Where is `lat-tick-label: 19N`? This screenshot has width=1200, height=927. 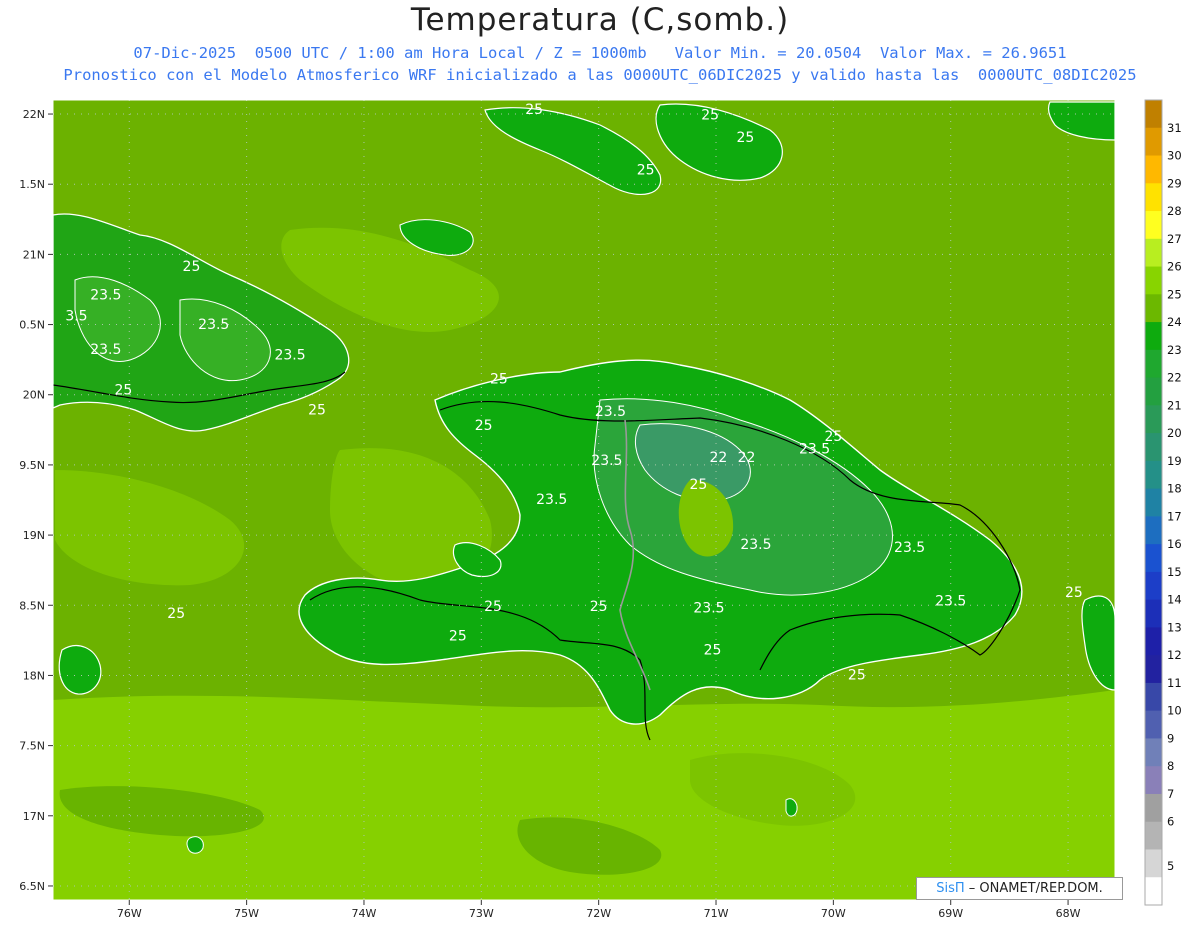
lat-tick-label: 19N is located at coordinates (34, 535).